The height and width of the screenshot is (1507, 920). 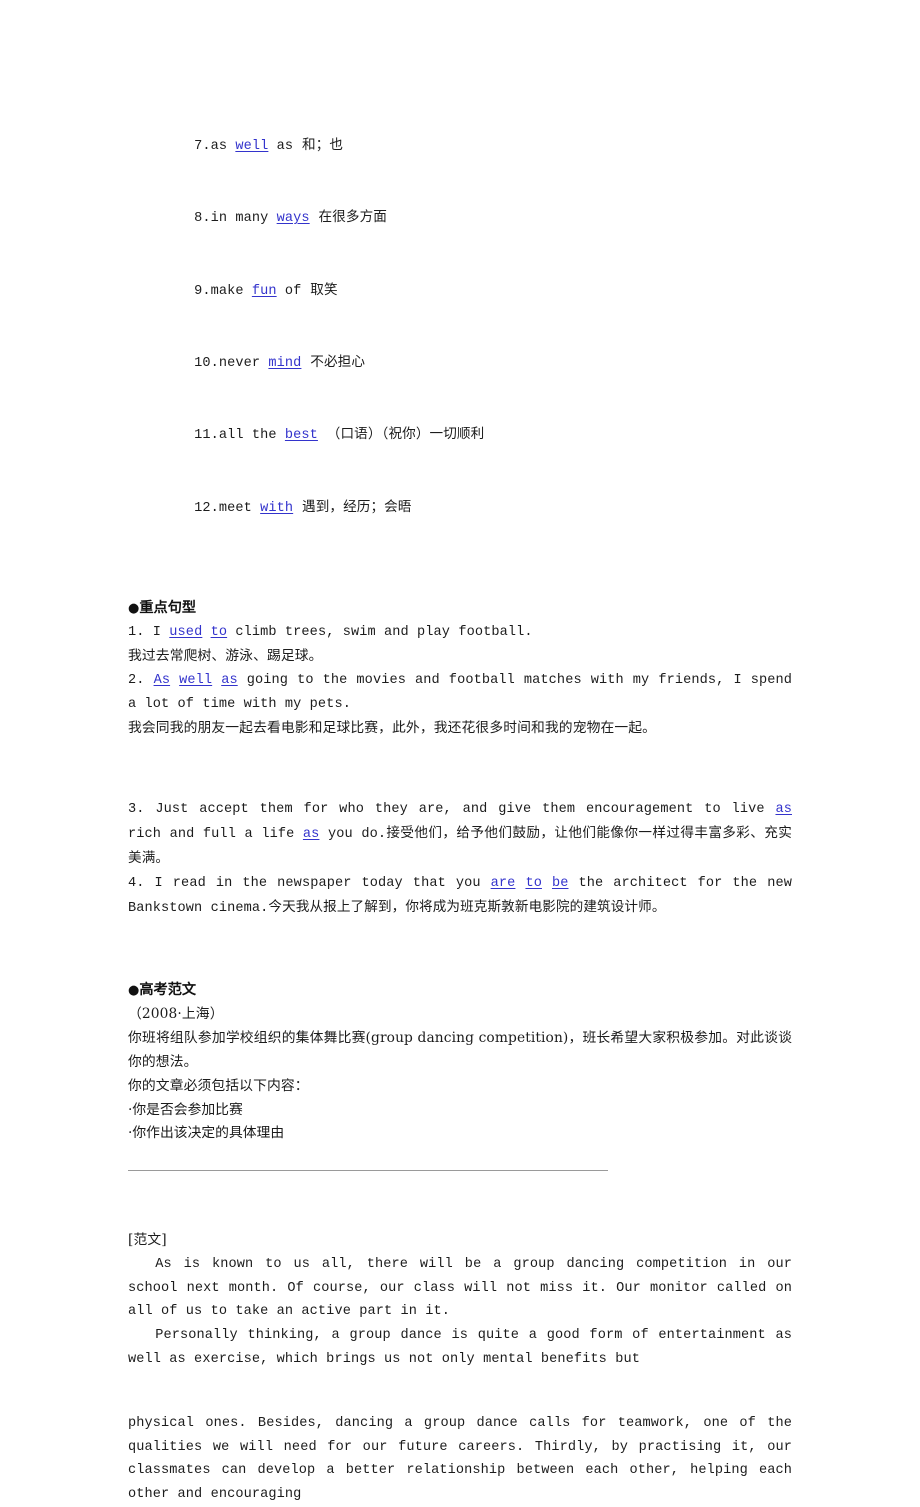 What do you see at coordinates (185, 1109) in the screenshot?
I see `essay-requirement-item: ·你是否会参加比赛` at bounding box center [185, 1109].